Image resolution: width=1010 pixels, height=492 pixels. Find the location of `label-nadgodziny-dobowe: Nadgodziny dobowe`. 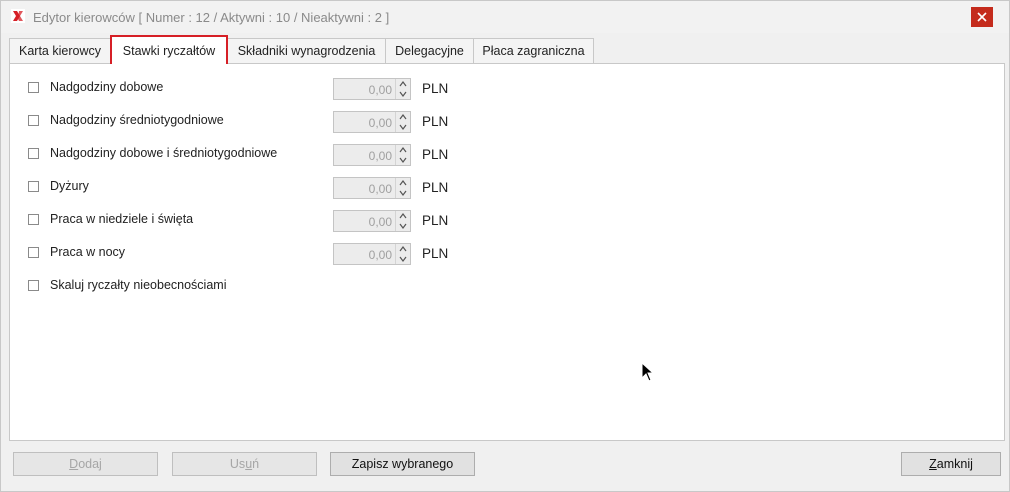

label-nadgodziny-dobowe: Nadgodziny dobowe is located at coordinates (107, 87).